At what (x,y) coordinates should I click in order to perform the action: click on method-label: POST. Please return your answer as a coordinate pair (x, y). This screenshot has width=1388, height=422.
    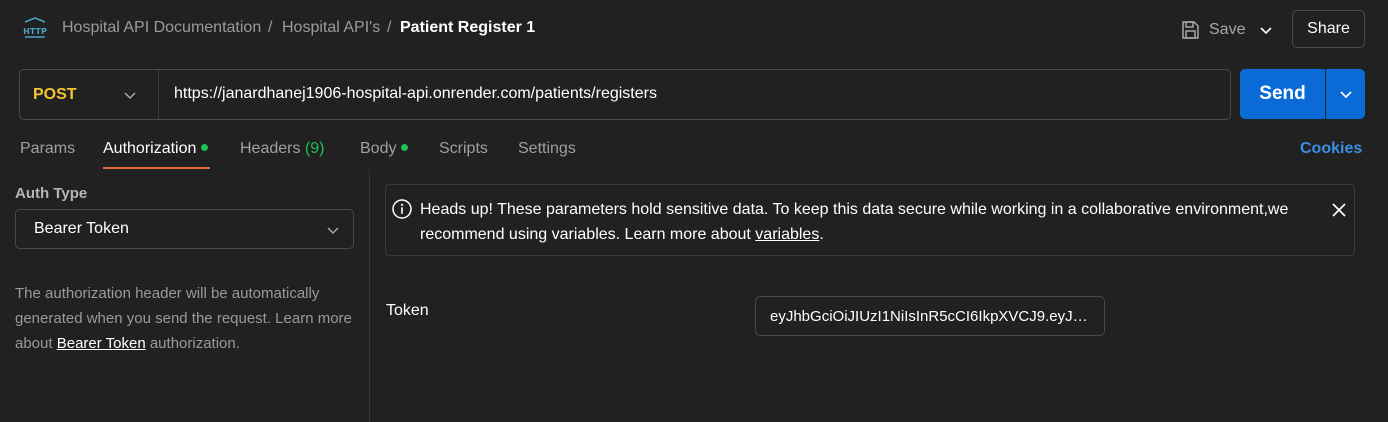
    Looking at the image, I should click on (55, 94).